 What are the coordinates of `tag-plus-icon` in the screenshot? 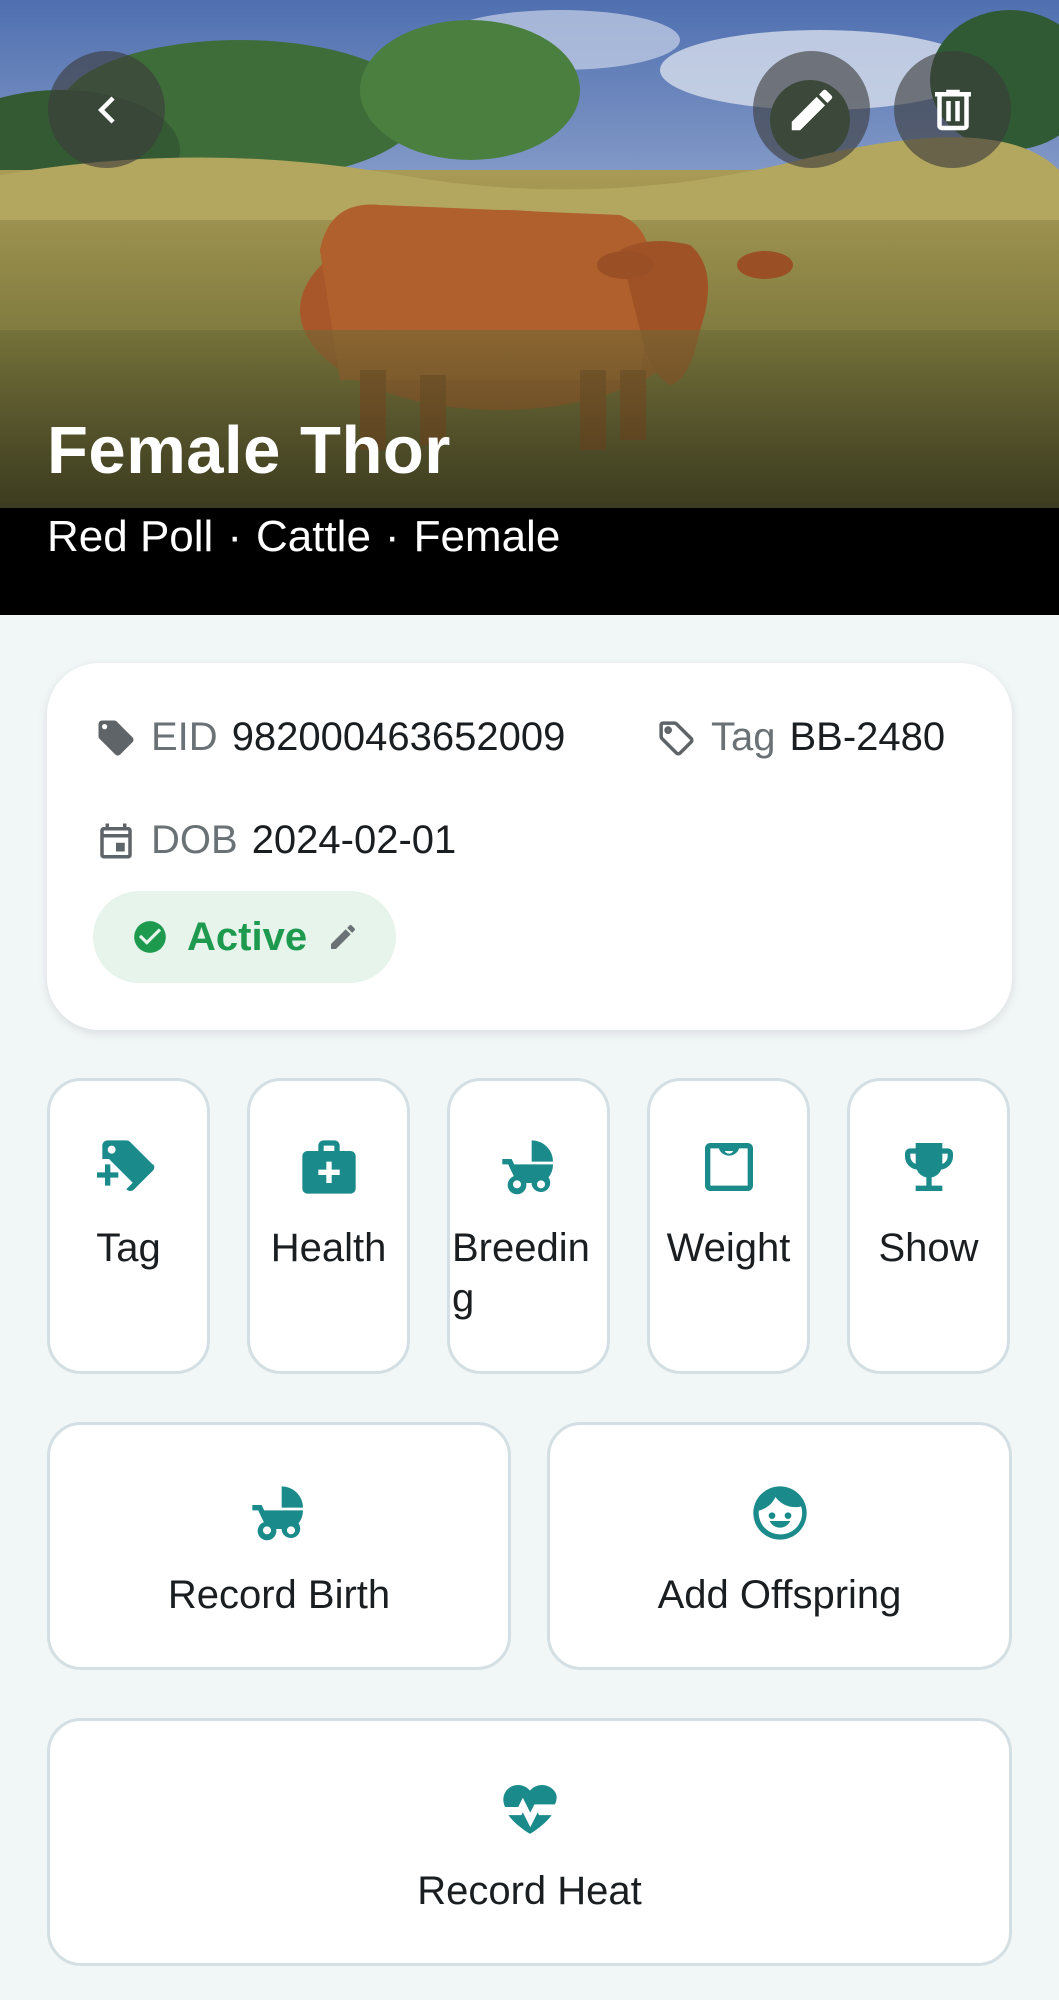 It's located at (125, 1165).